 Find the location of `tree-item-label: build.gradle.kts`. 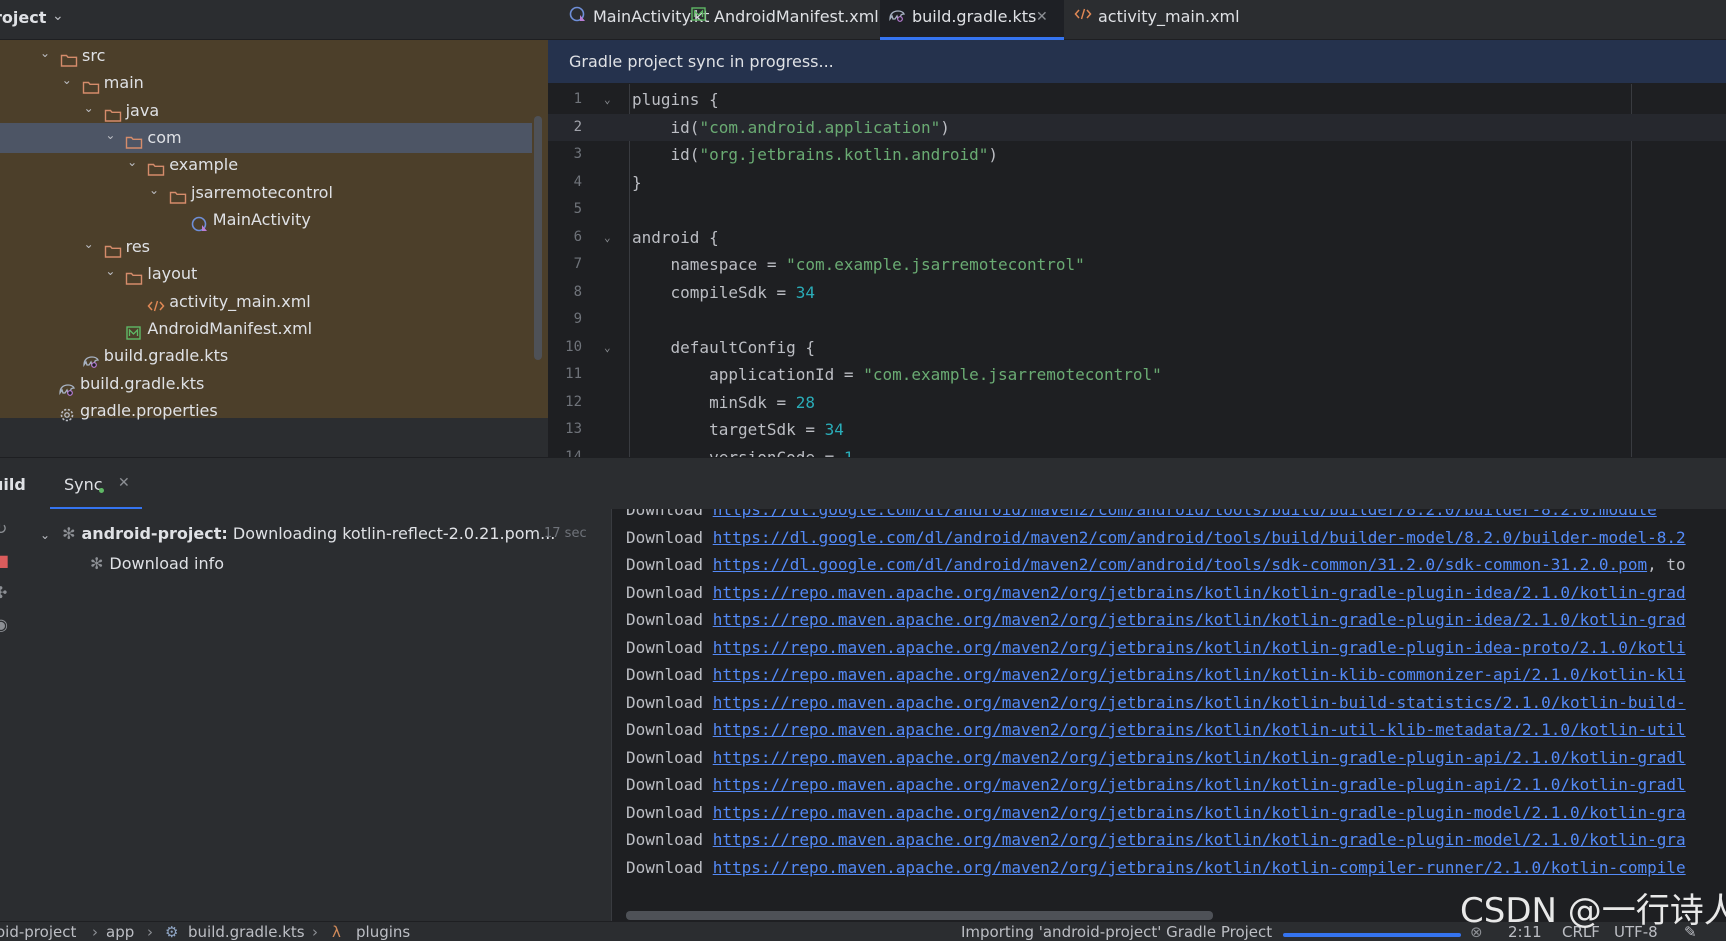

tree-item-label: build.gradle.kts is located at coordinates (142, 383).